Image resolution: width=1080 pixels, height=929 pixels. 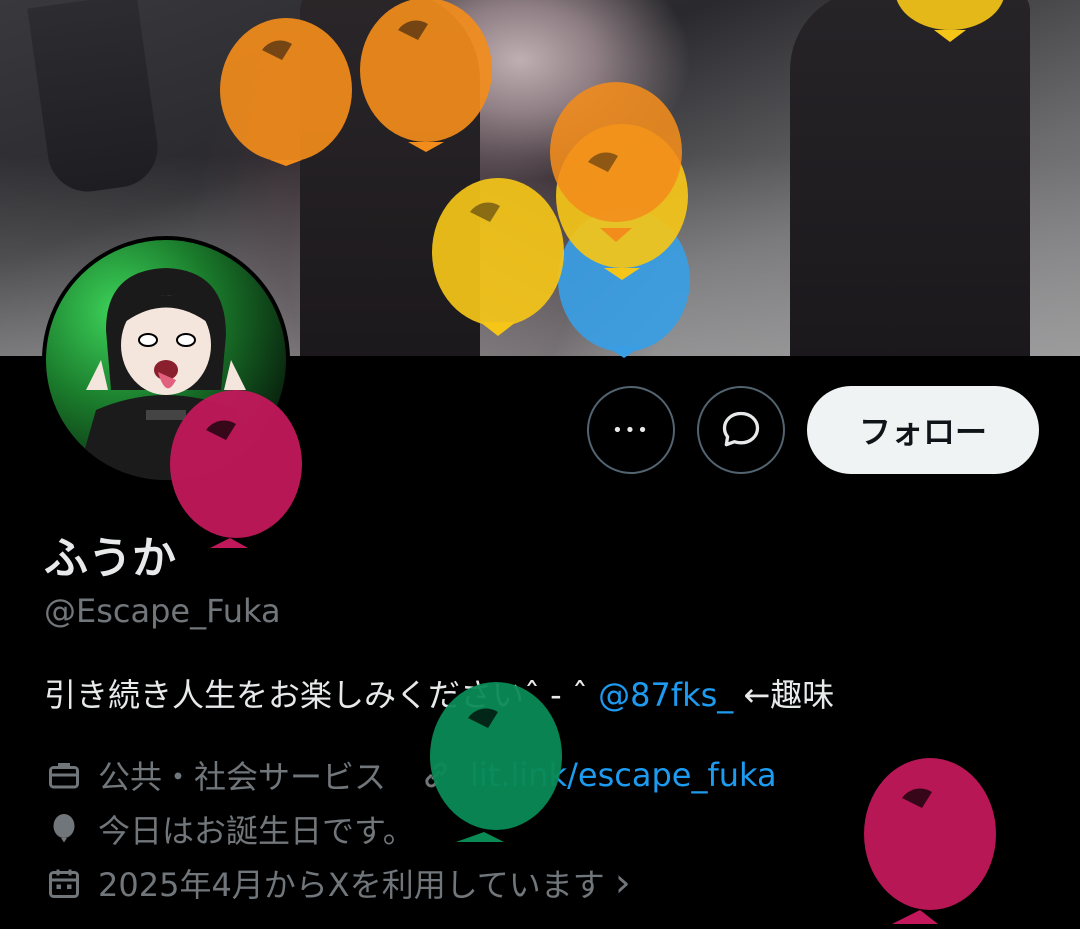 What do you see at coordinates (110, 558) in the screenshot?
I see `display-name: ふうか` at bounding box center [110, 558].